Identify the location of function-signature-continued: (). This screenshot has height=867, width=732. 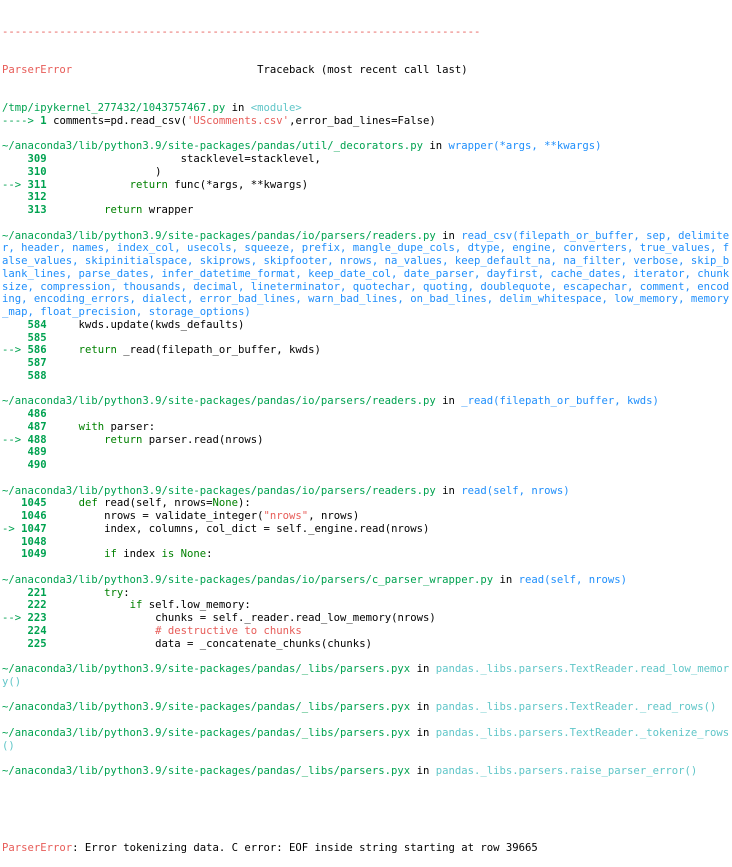
(8, 745).